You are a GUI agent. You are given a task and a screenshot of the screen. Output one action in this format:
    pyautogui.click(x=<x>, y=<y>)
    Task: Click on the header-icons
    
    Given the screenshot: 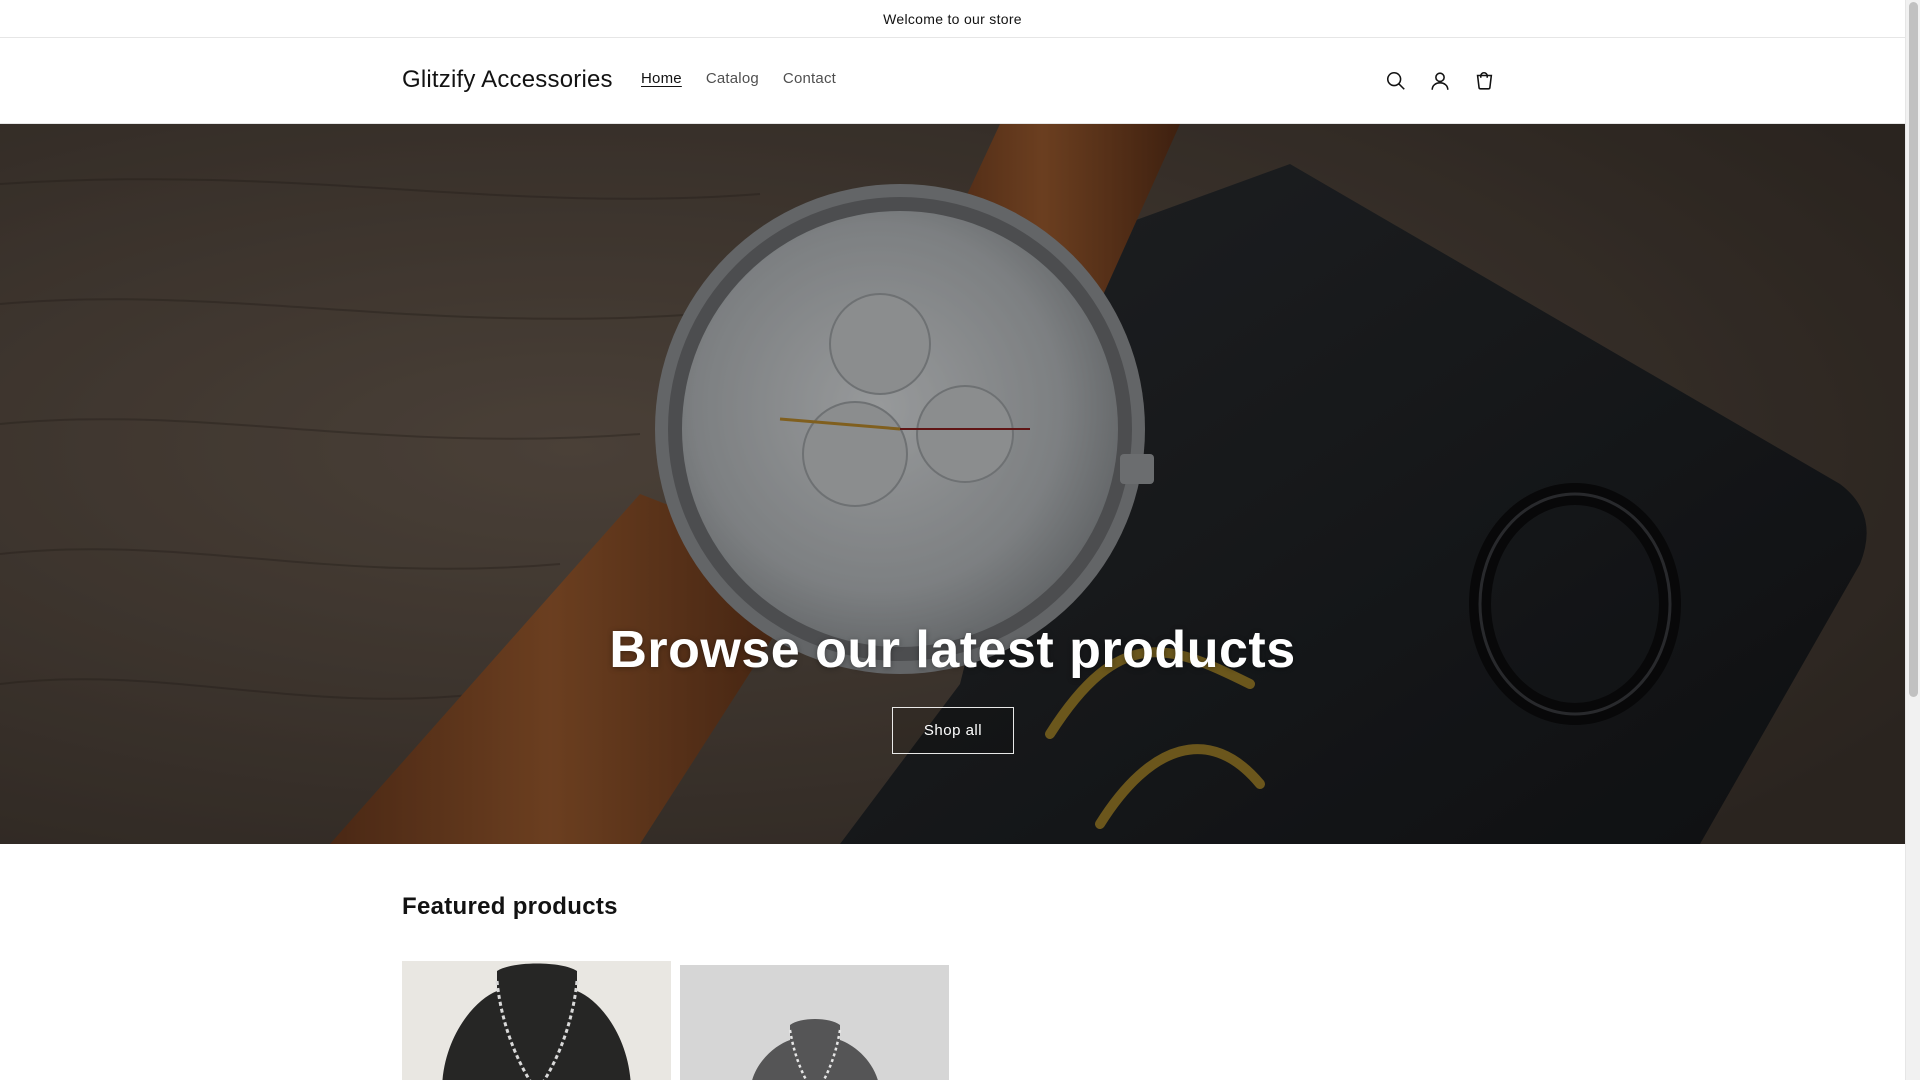 What is the action you would take?
    pyautogui.click(x=1440, y=81)
    